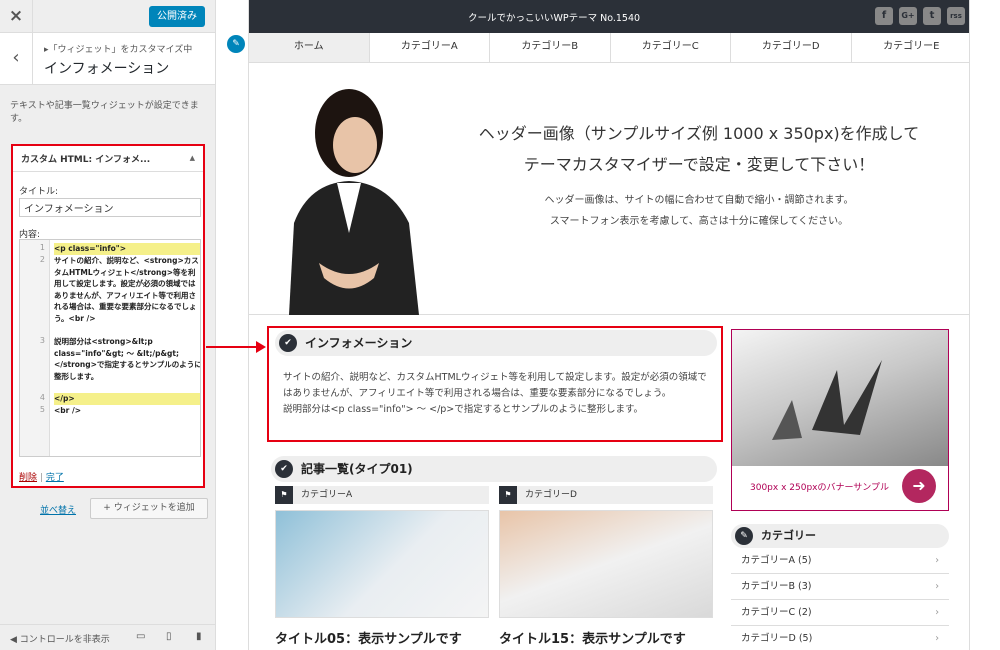 The width and height of the screenshot is (1000, 650). What do you see at coordinates (777, 638) in the screenshot?
I see `category-item-label: カテゴリーD (5)` at bounding box center [777, 638].